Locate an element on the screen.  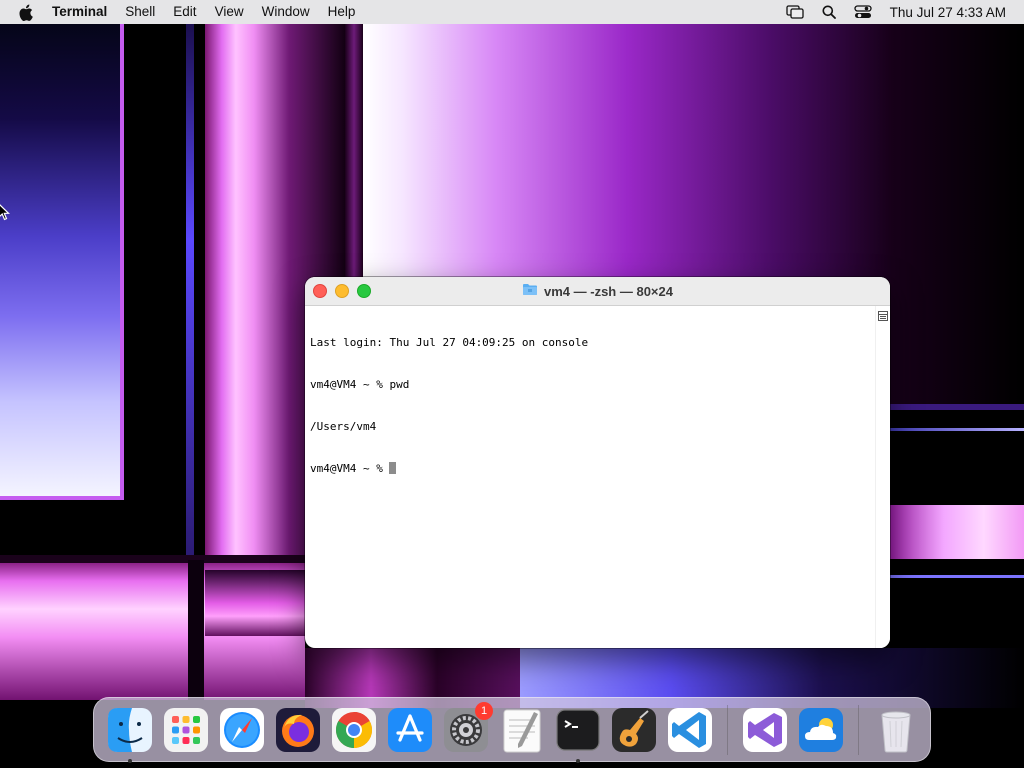
dock: 1 is located at coordinates (512, 730).